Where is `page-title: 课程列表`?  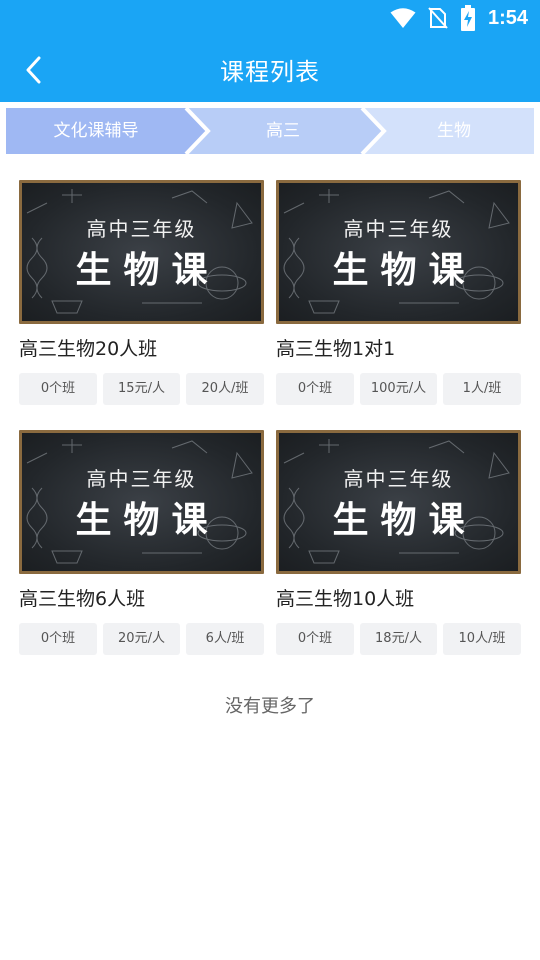
page-title: 课程列表 is located at coordinates (270, 72).